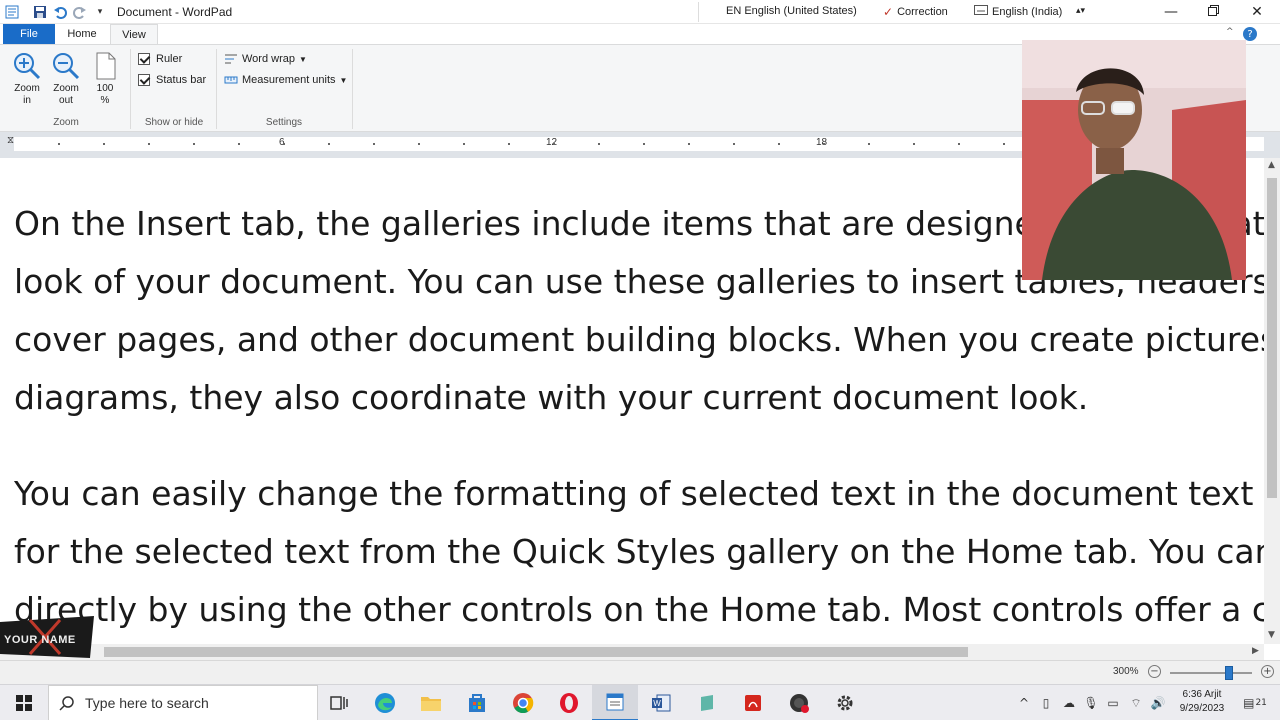 This screenshot has height=720, width=1280. I want to click on zoom-in-button: Zoom in, so click(27, 79).